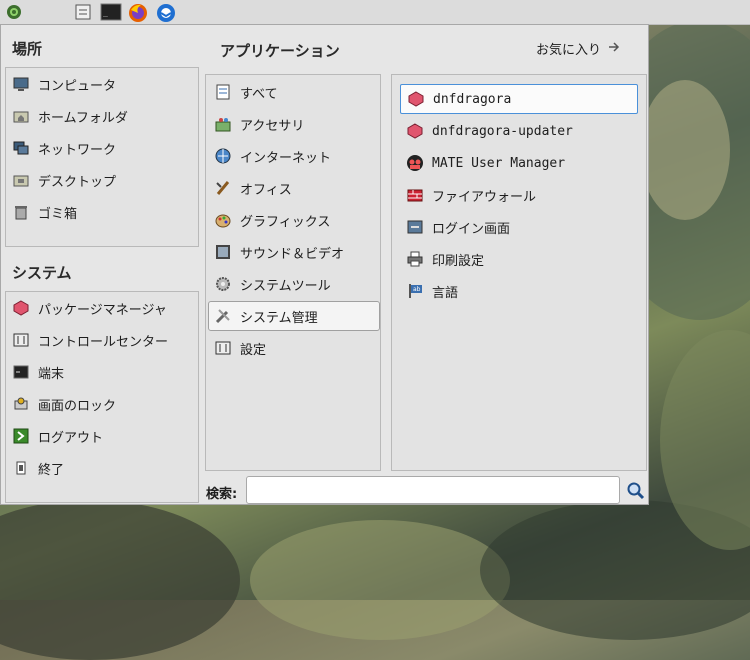  What do you see at coordinates (272, 126) in the screenshot?
I see `category-label: アクセサリ` at bounding box center [272, 126].